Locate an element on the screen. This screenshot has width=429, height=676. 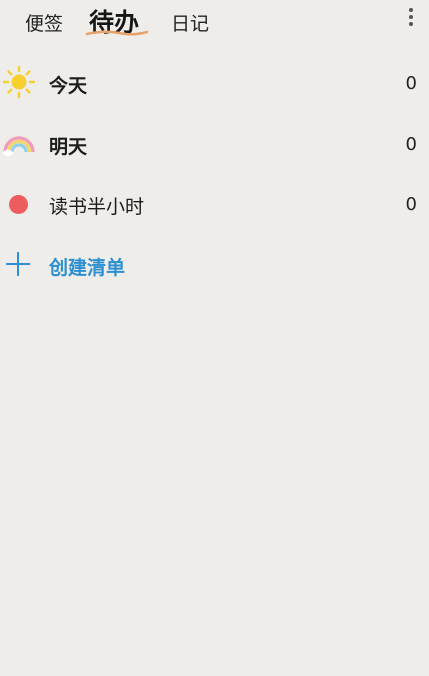
rainbow-icon is located at coordinates (19, 146).